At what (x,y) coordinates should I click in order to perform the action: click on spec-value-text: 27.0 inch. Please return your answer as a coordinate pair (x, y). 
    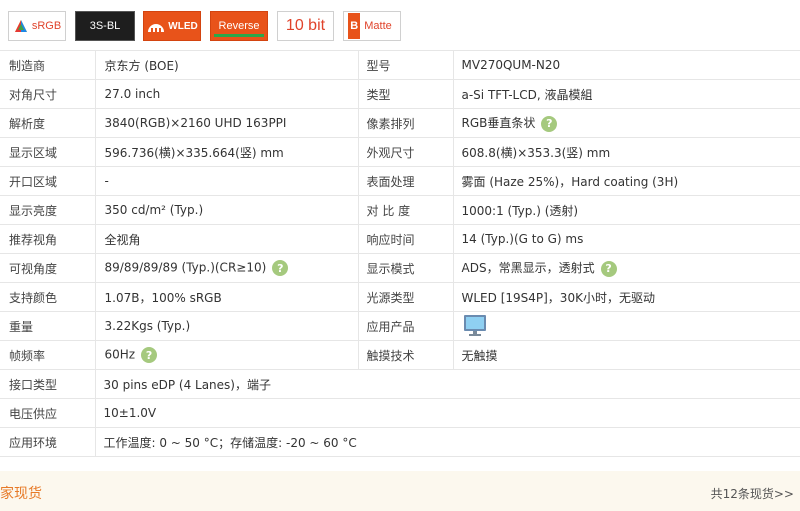
    Looking at the image, I should click on (132, 94).